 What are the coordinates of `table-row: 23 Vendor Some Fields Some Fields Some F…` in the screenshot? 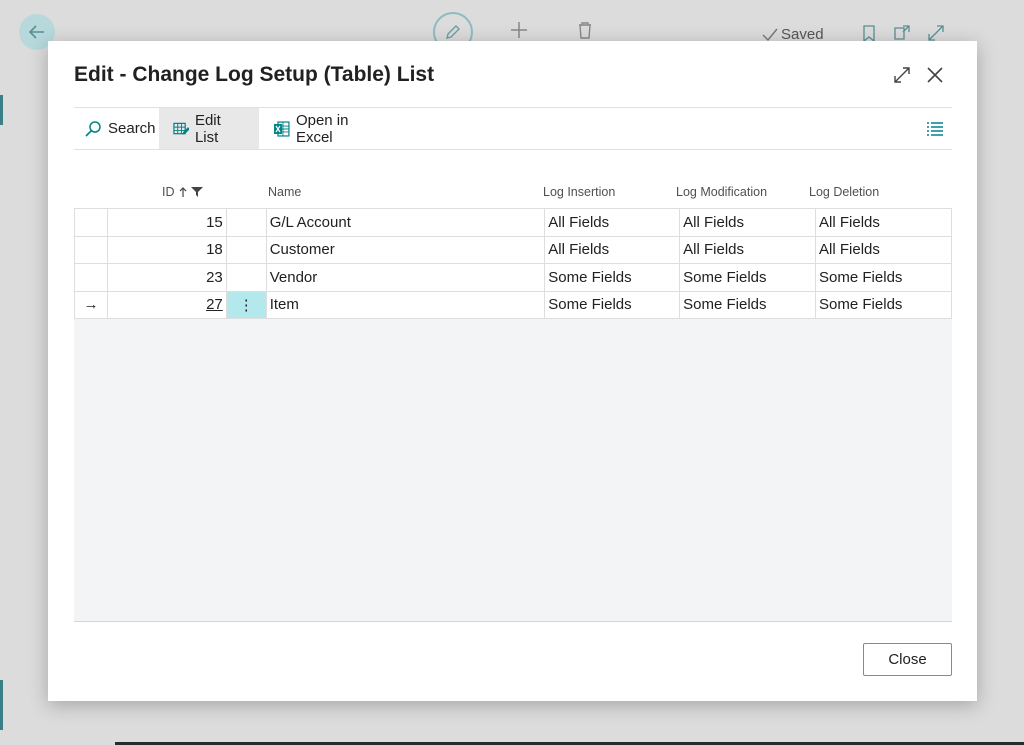 It's located at (513, 277).